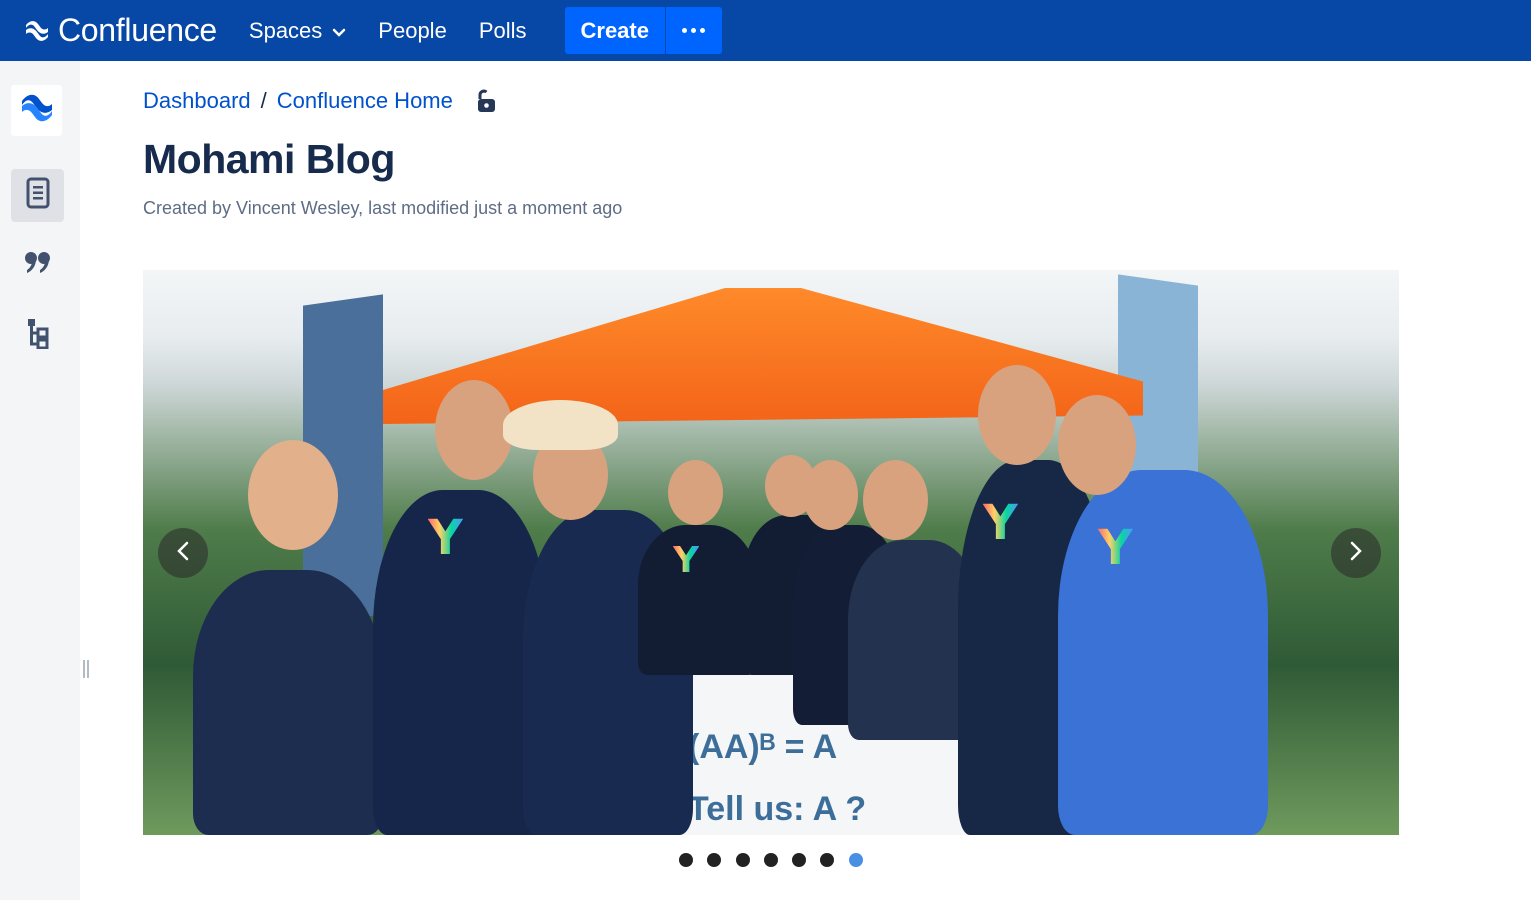 The height and width of the screenshot is (900, 1531). I want to click on chevron-left-icon, so click(183, 553).